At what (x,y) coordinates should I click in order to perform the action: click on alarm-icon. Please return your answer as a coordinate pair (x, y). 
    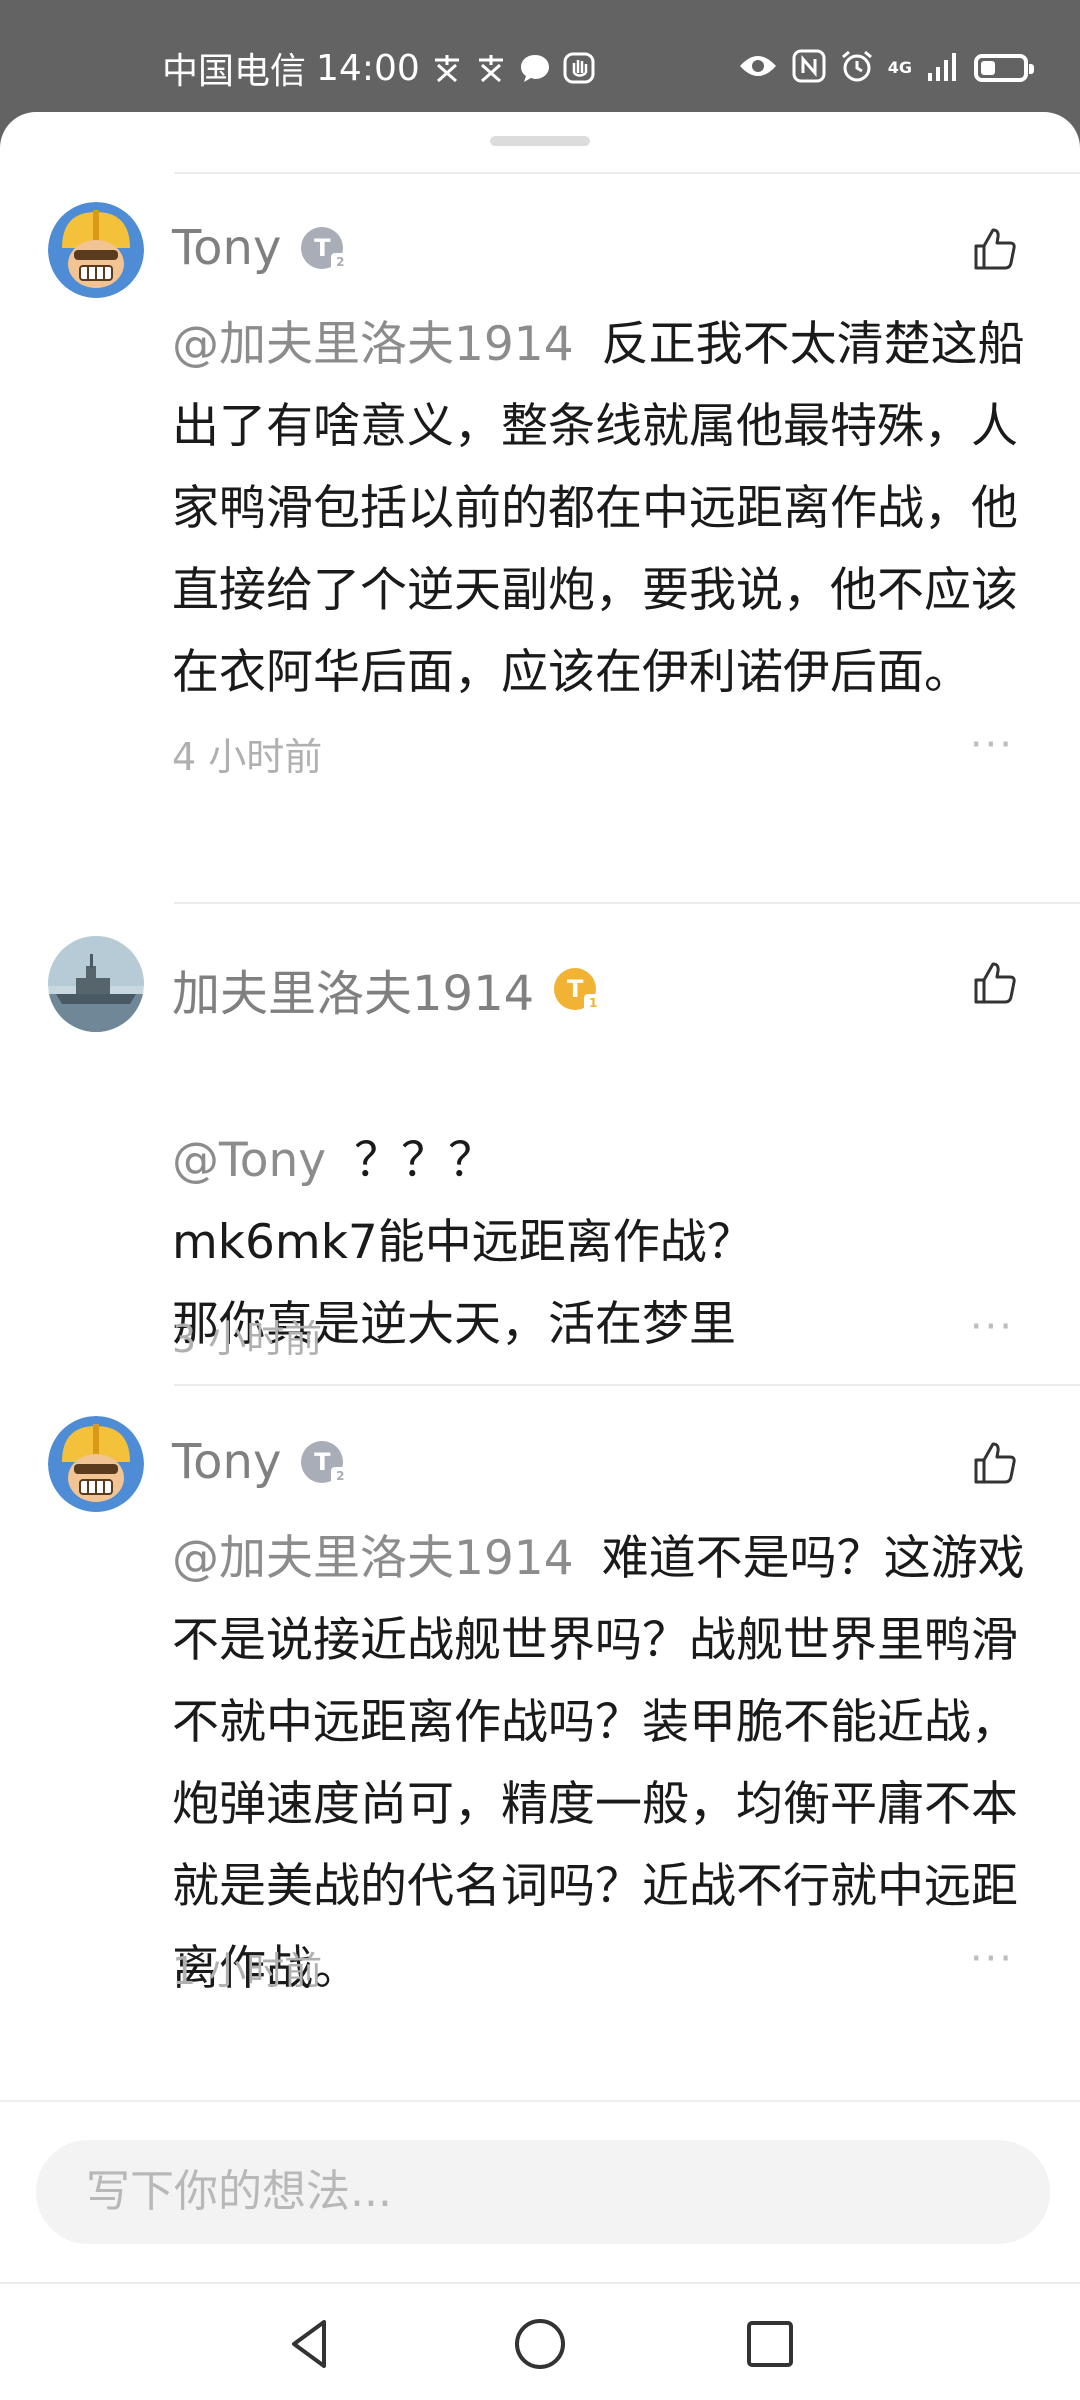
    Looking at the image, I should click on (857, 68).